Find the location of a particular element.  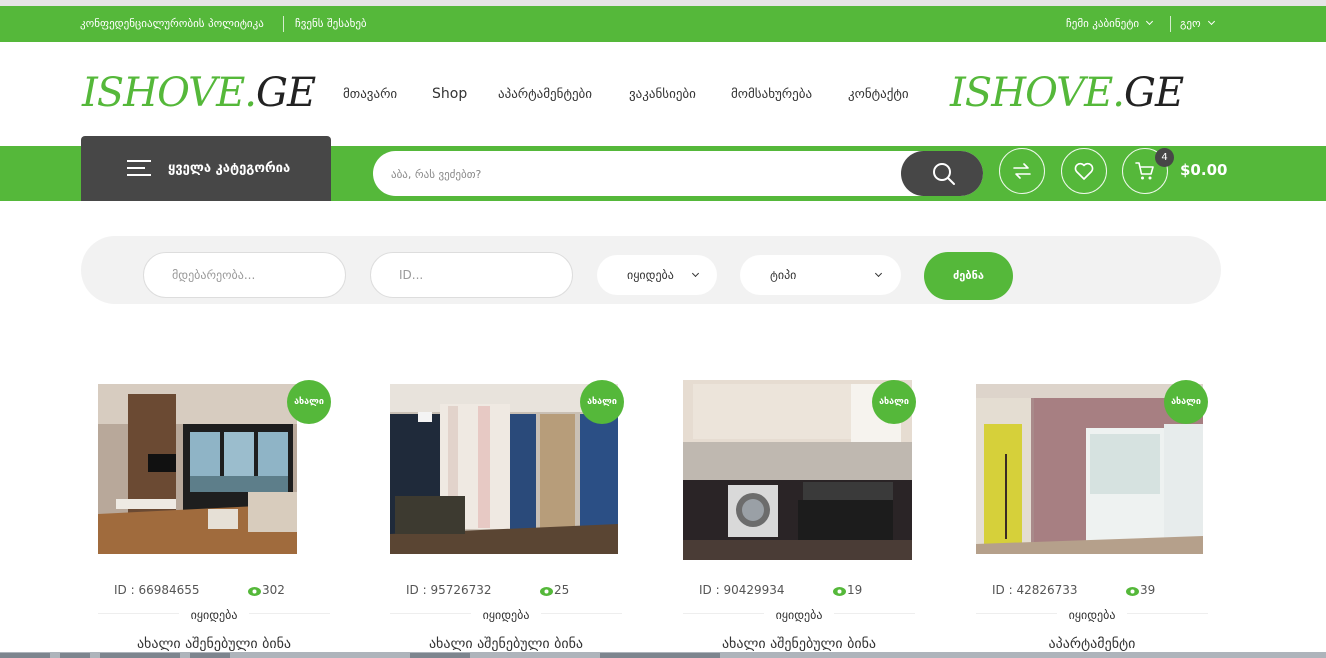

listing-id: ID : 42826733 is located at coordinates (1035, 590).